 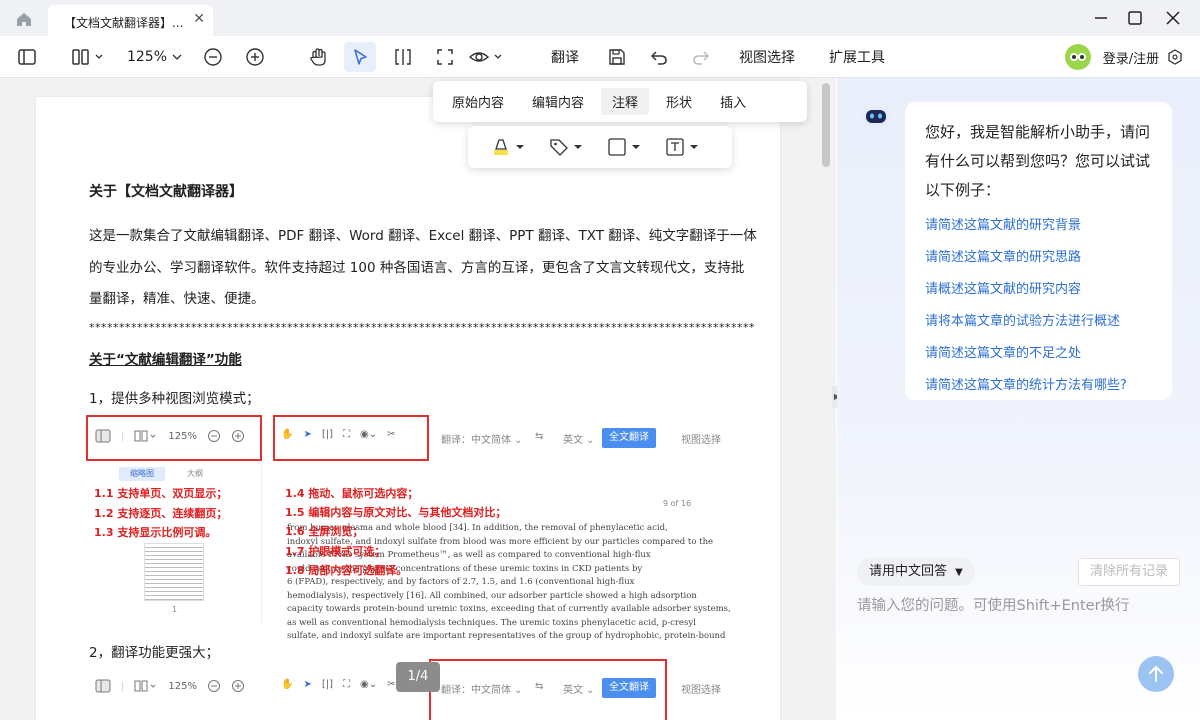 I want to click on textbox-tool-icon, so click(x=684, y=147).